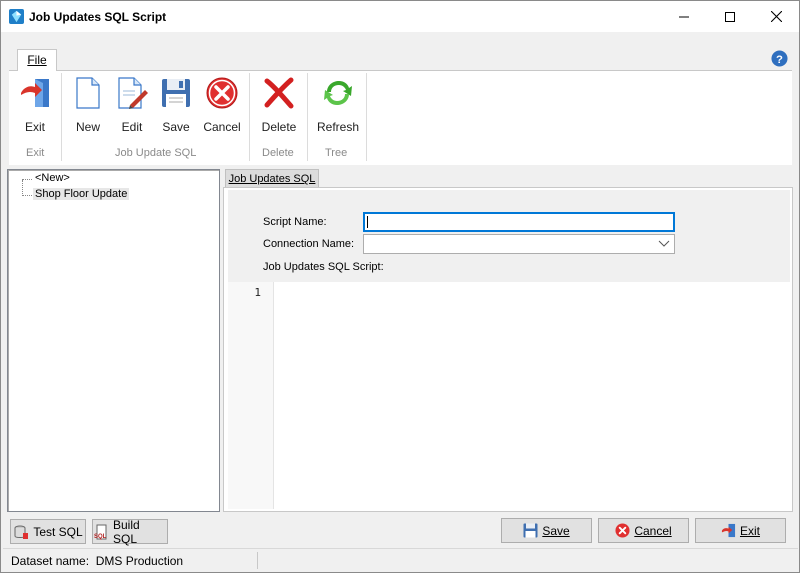 This screenshot has width=800, height=573. I want to click on chevron-down-icon, so click(664, 243).